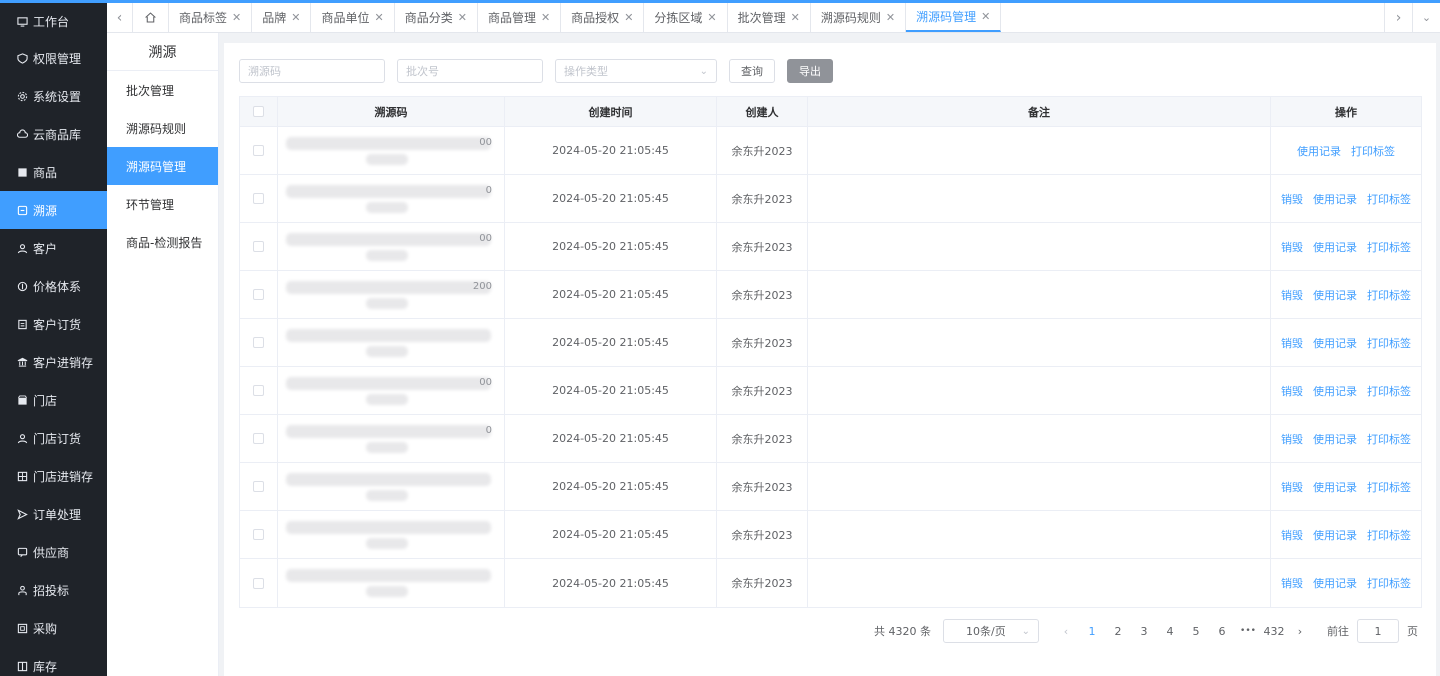 The width and height of the screenshot is (1440, 676). Describe the element at coordinates (859, 17) in the screenshot. I see `tab-item: 溯源码规则 ✕` at that location.